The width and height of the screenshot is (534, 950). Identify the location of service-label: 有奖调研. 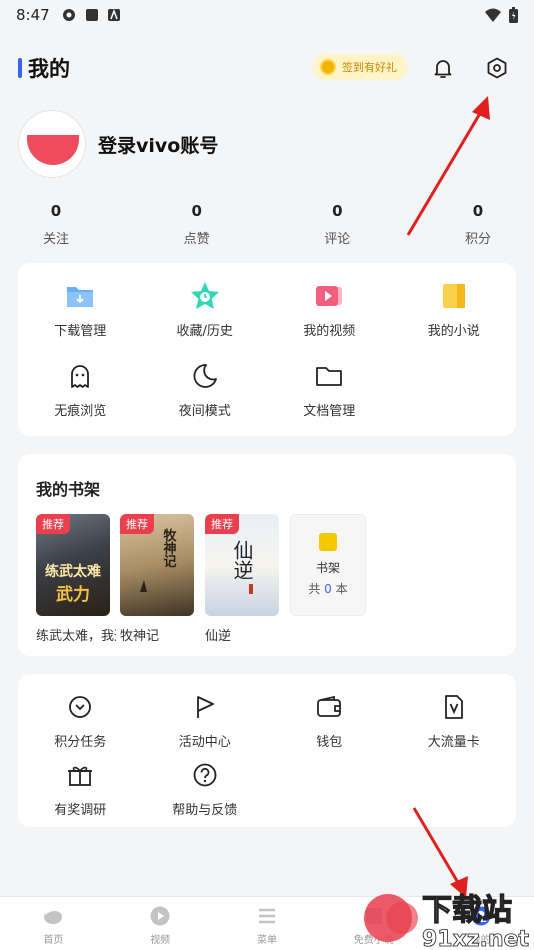
(80, 810).